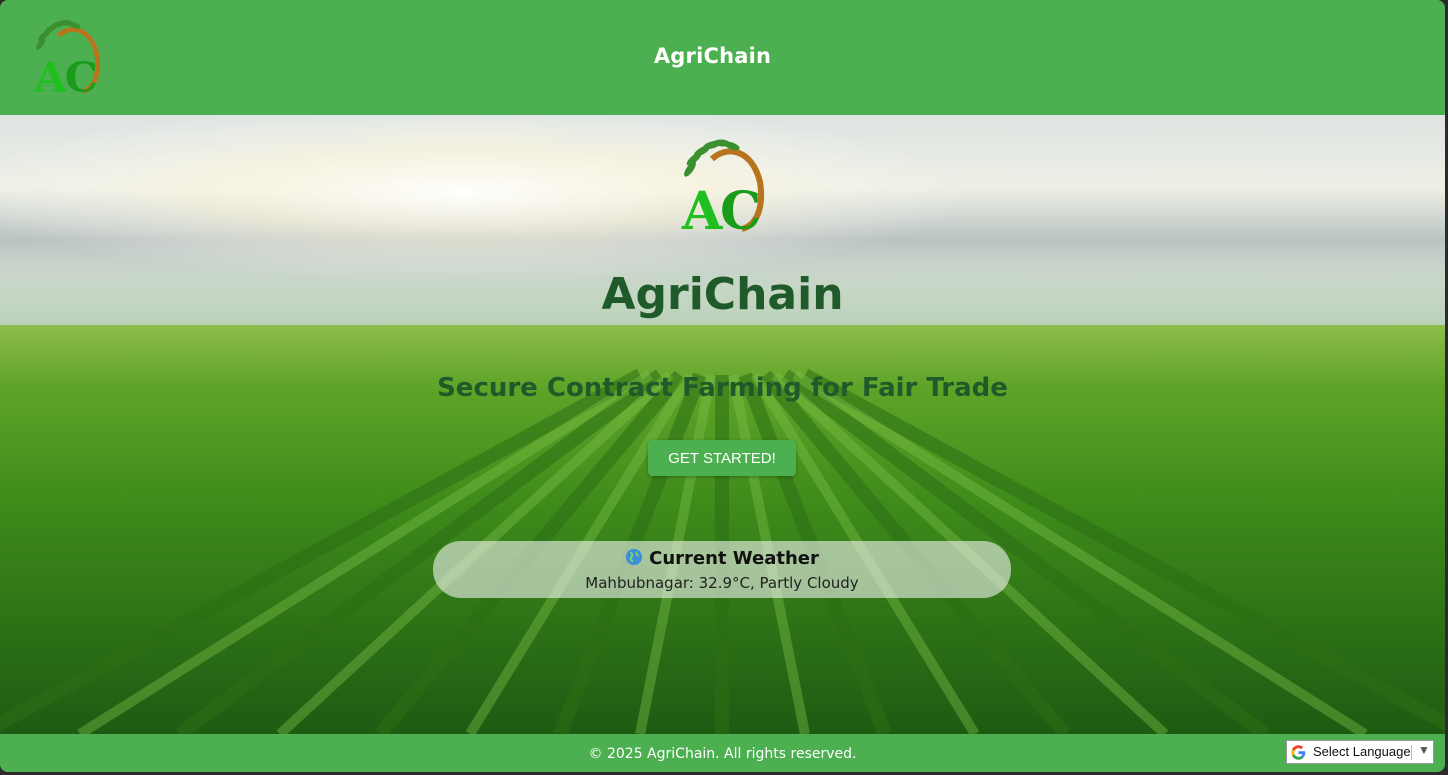 Image resolution: width=1448 pixels, height=775 pixels. What do you see at coordinates (740, 209) in the screenshot?
I see `svg-text: C` at bounding box center [740, 209].